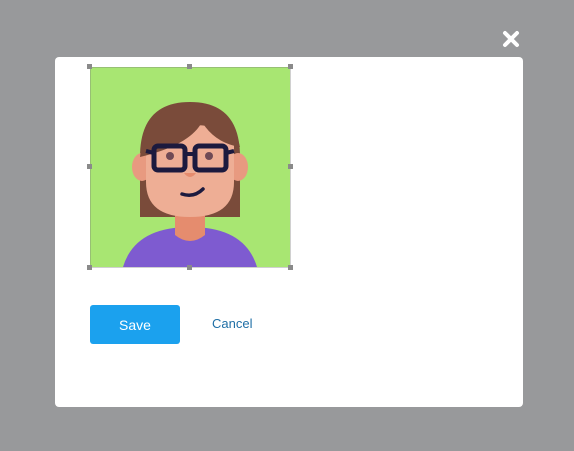  What do you see at coordinates (290, 166) in the screenshot?
I see `crop-handle-right` at bounding box center [290, 166].